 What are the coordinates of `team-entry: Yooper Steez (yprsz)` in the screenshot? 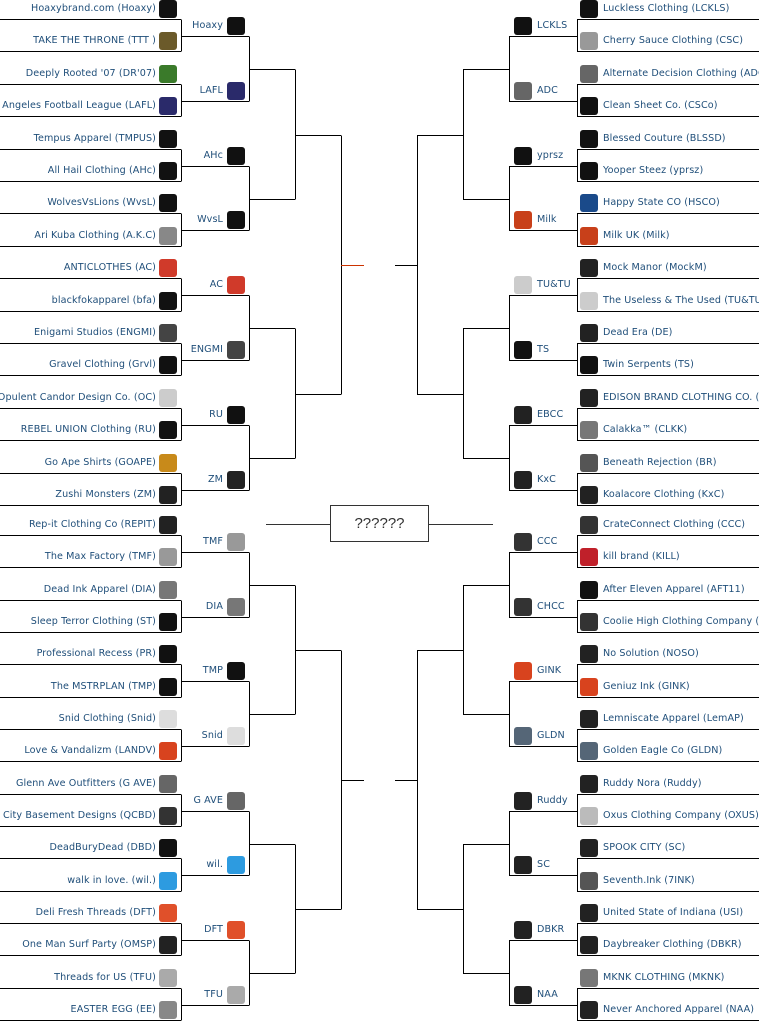 It's located at (641, 170).